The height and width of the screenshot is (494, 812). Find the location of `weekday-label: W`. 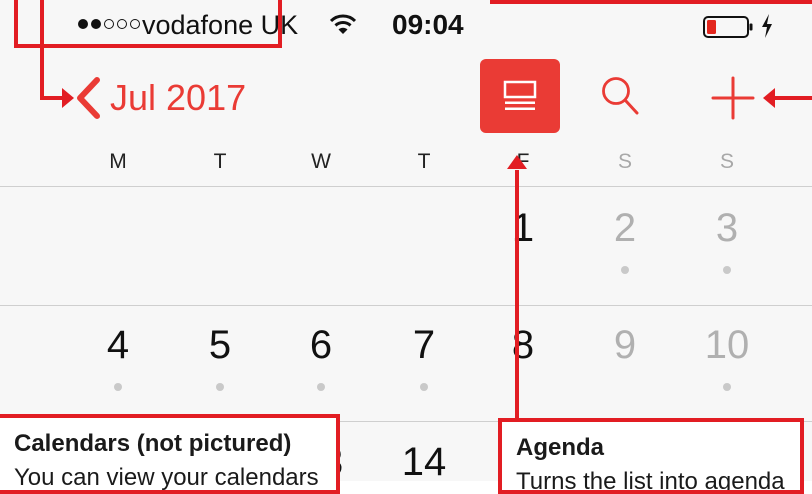

weekday-label: W is located at coordinates (321, 161).